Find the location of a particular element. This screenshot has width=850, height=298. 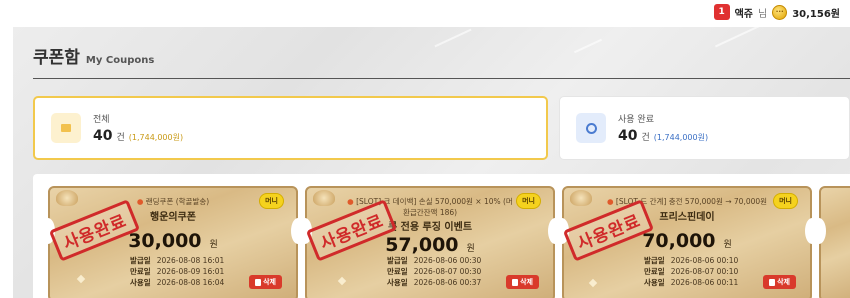

issued-date: 2026-08-06 00:10 is located at coordinates (704, 260).